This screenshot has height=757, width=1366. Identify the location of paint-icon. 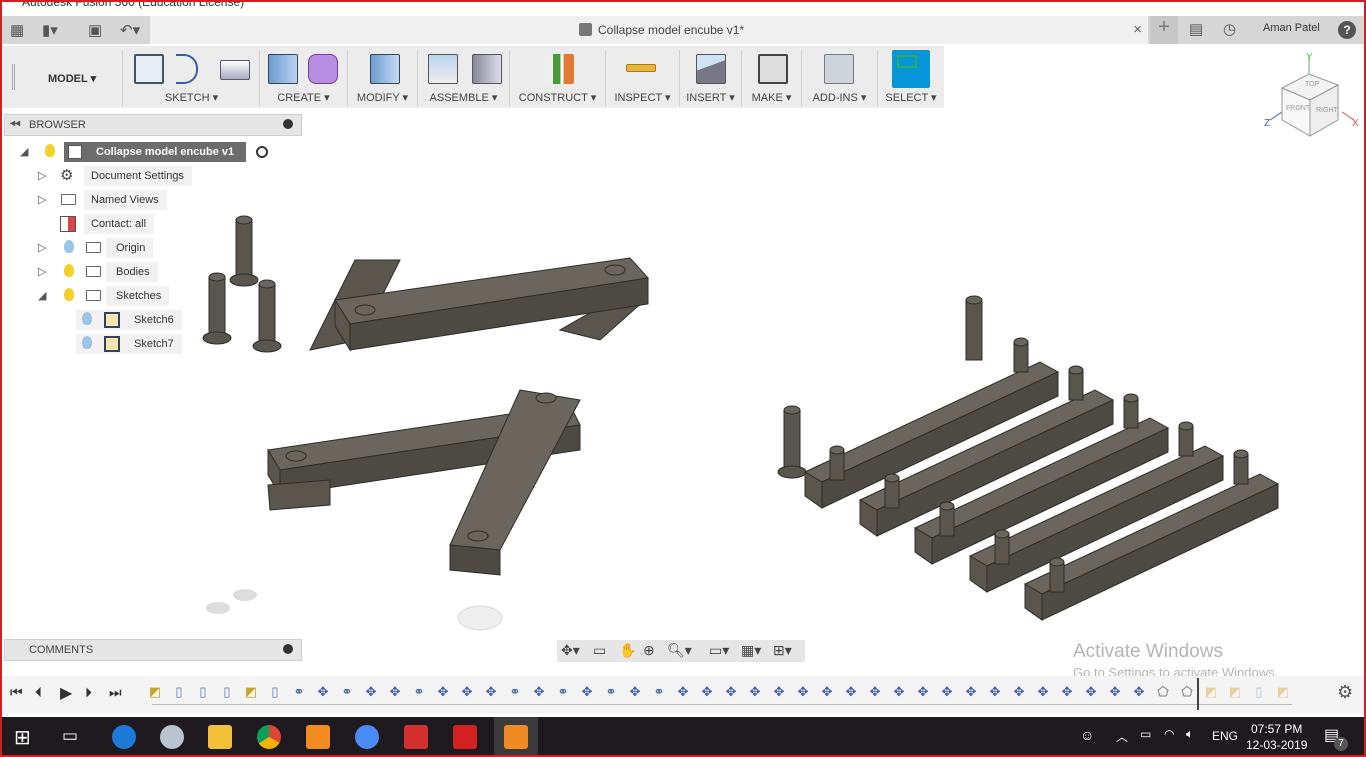
(172, 737).